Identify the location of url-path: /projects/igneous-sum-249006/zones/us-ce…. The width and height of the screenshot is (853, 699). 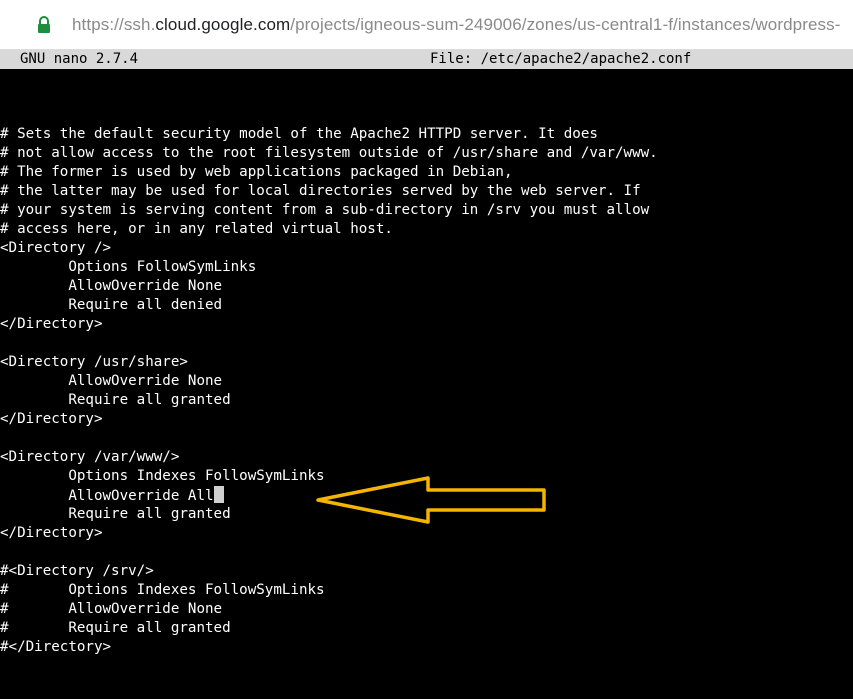
(565, 24).